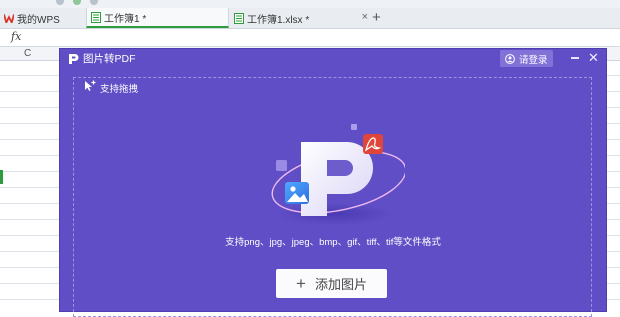 This screenshot has height=317, width=620. I want to click on tab-workbook1-xlsx: 工作簿1.xlsx * ×, so click(302, 18).